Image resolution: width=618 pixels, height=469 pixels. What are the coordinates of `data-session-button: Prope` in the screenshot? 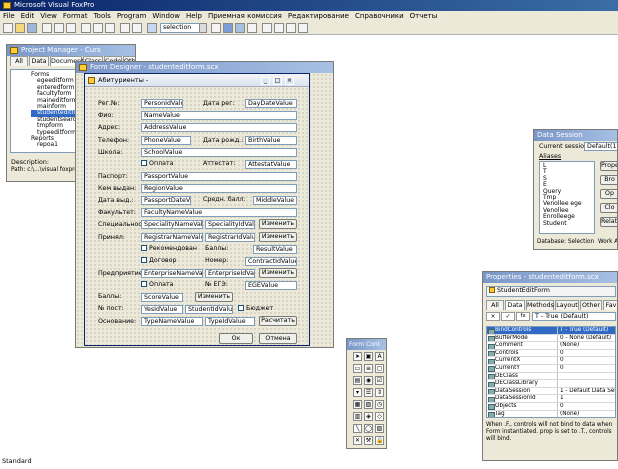 It's located at (608, 166).